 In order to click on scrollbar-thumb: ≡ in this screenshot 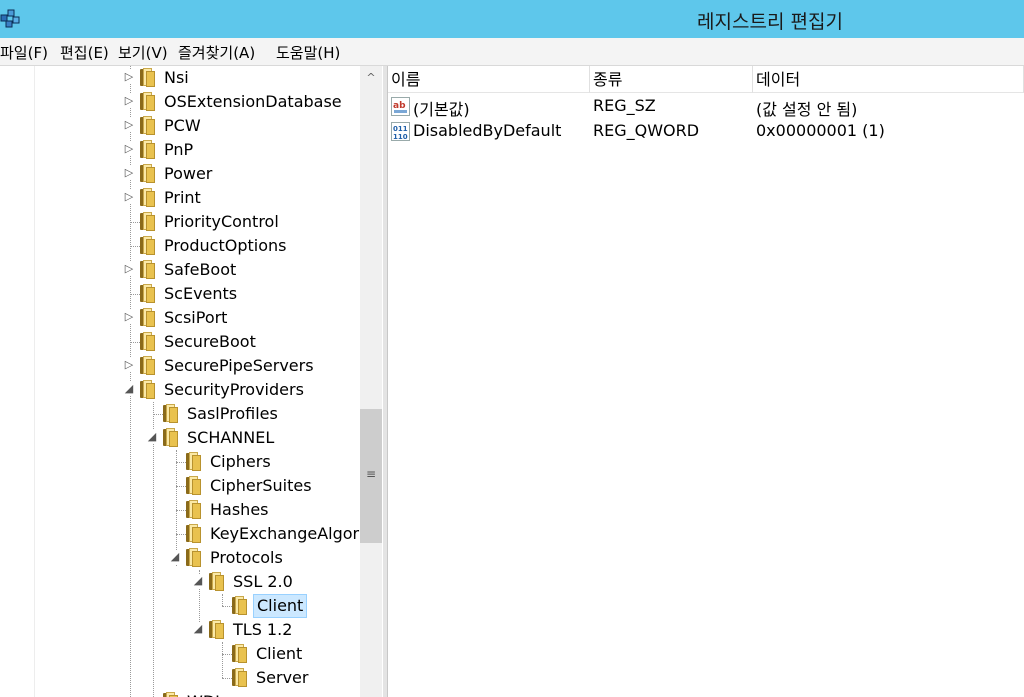, I will do `click(371, 476)`.